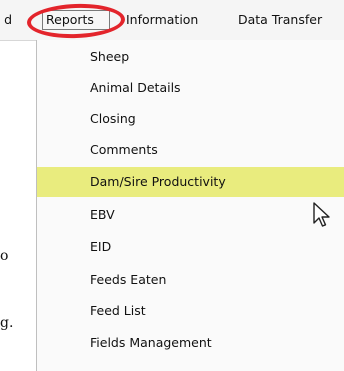 The height and width of the screenshot is (371, 344). What do you see at coordinates (190, 119) in the screenshot?
I see `menu-item-closing: Closing` at bounding box center [190, 119].